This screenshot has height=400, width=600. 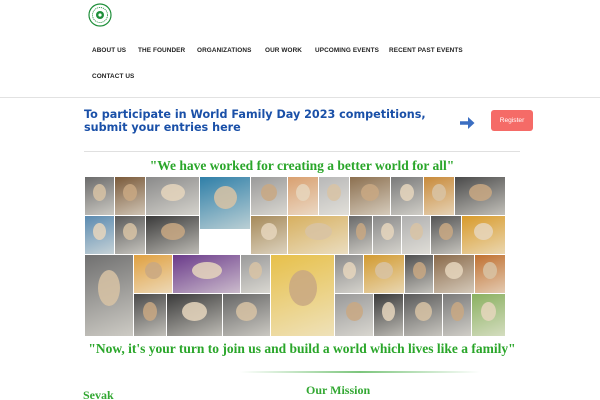 What do you see at coordinates (512, 120) in the screenshot?
I see `register-button: Register` at bounding box center [512, 120].